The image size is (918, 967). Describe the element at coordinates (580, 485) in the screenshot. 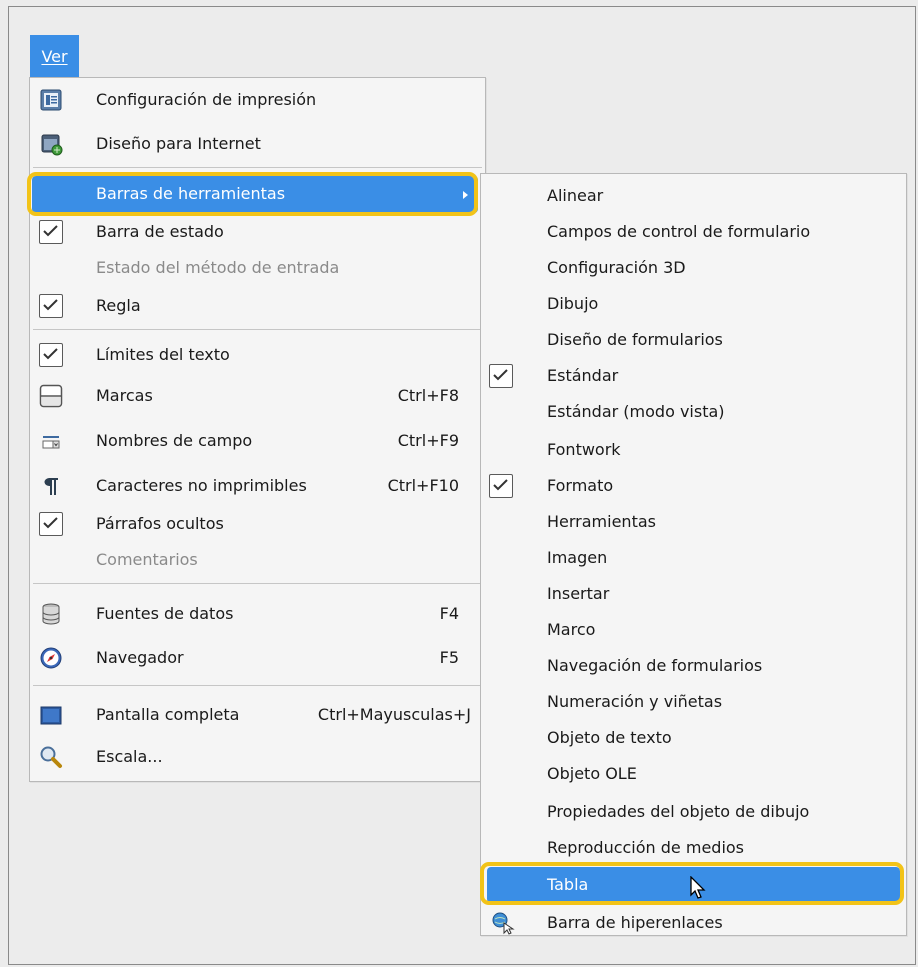

I see `menu-item-label: Formato` at that location.